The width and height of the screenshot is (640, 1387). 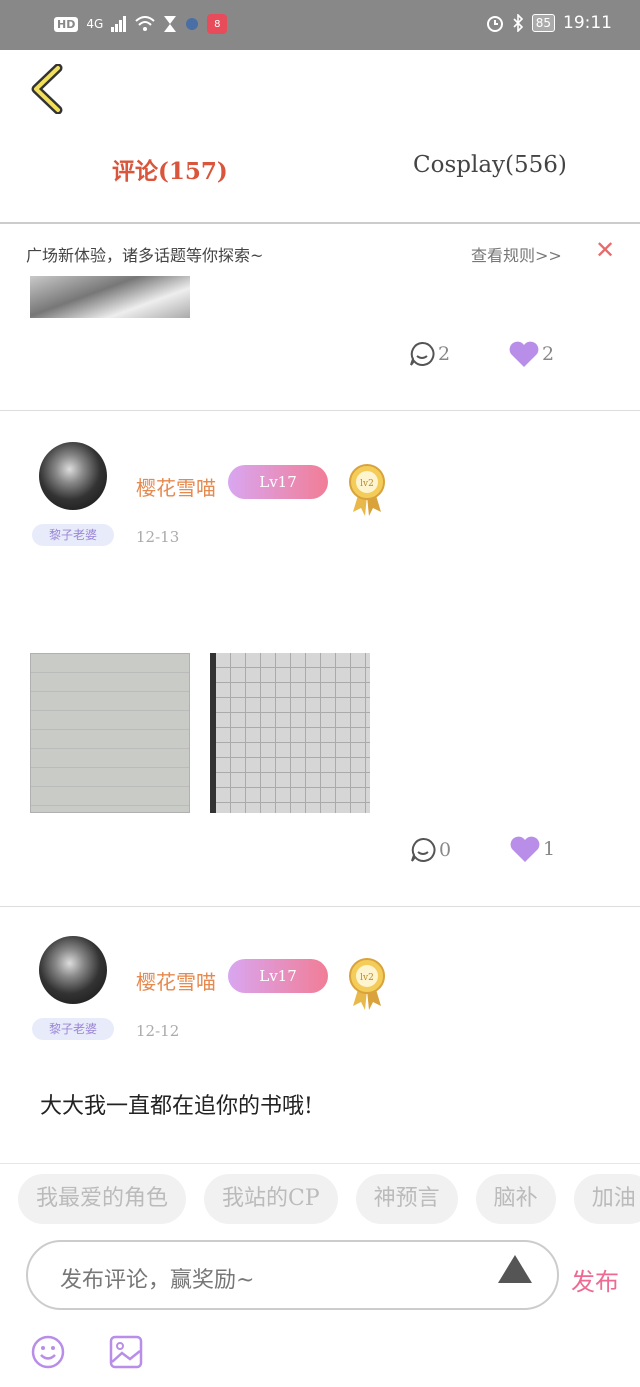 I want to click on clock: 19:11, so click(x=587, y=23).